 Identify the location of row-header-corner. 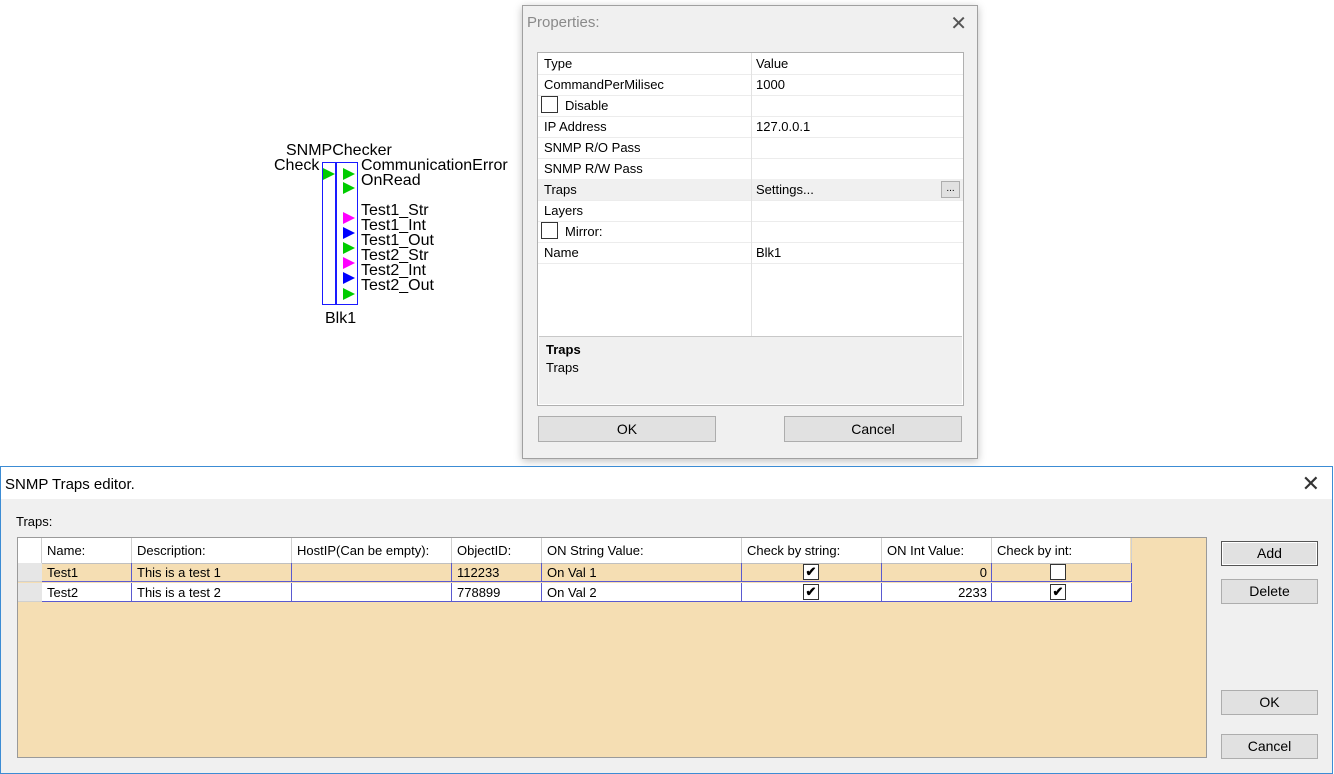
(30, 550).